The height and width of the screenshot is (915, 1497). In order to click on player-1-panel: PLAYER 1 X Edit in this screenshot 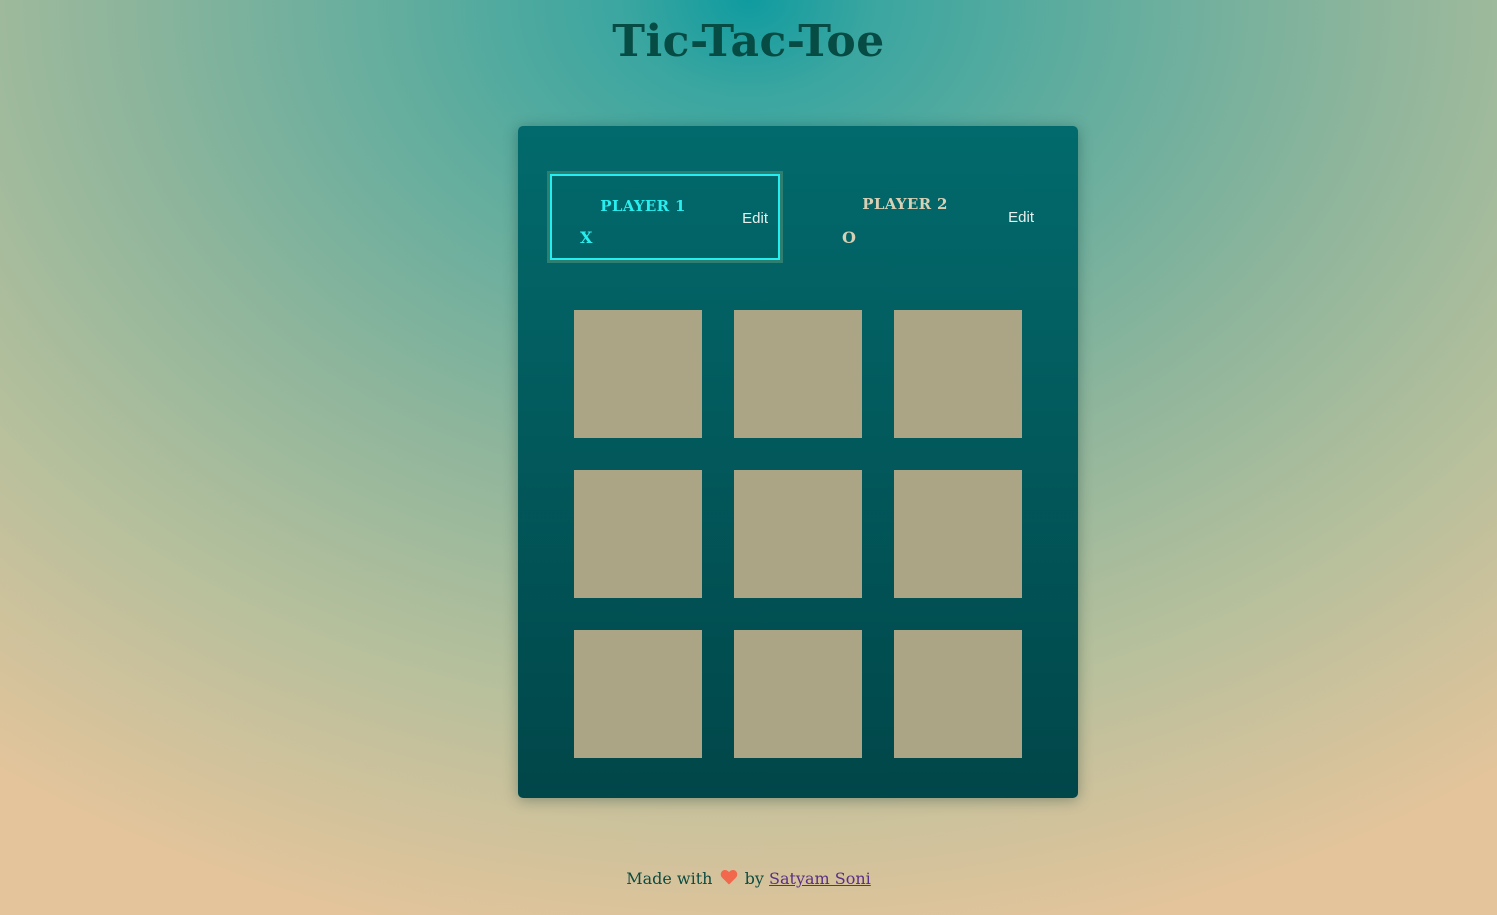, I will do `click(665, 217)`.